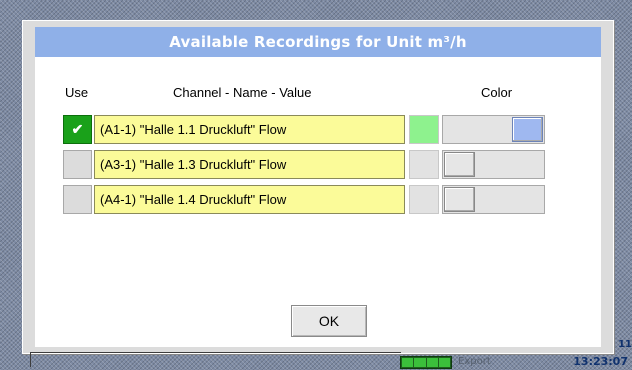  Describe the element at coordinates (424, 164) in the screenshot. I see `color-swatch-a3` at that location.